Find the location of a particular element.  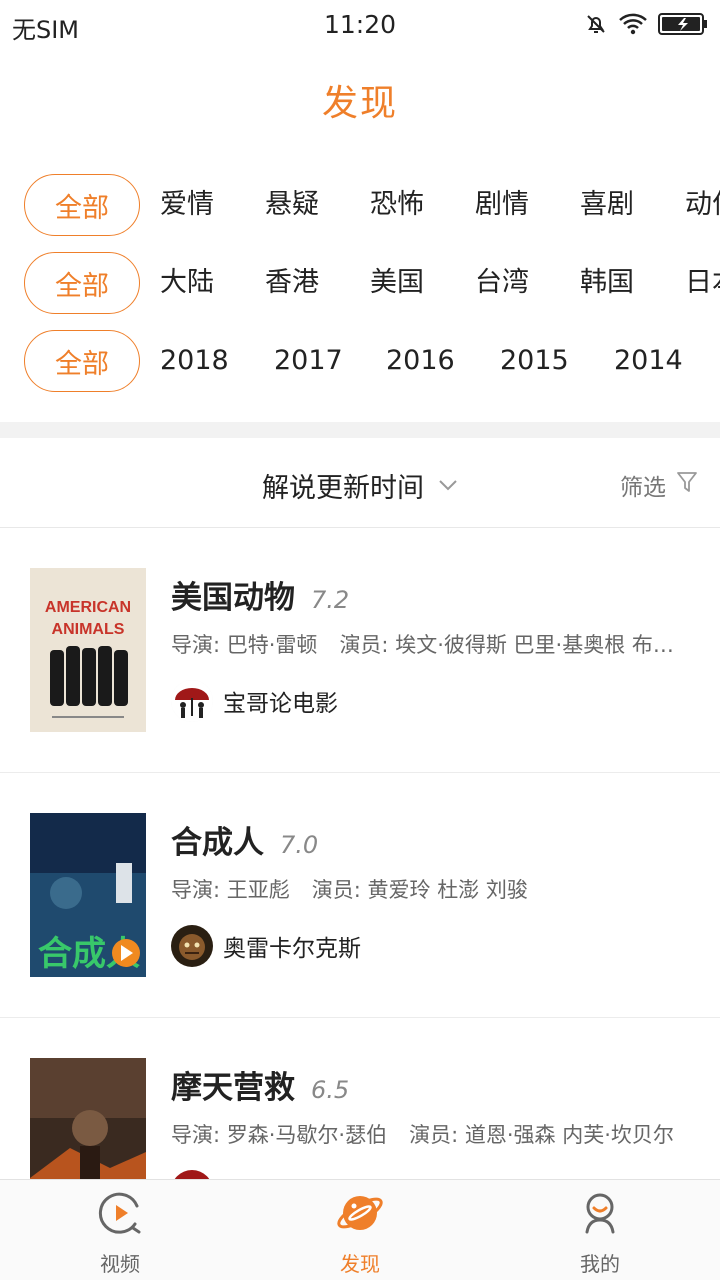

sort-bar: 解说更新时间 筛选 is located at coordinates (360, 483).